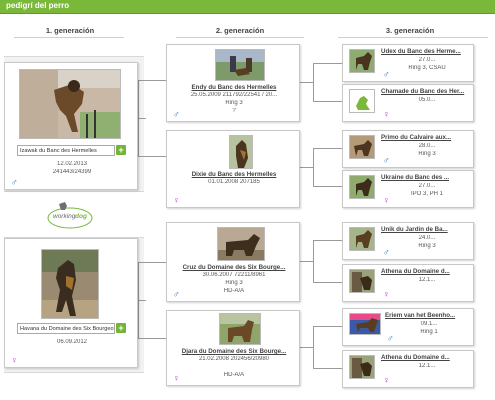 The image size is (495, 400). I want to click on column-heading-gen2: 2. generación, so click(240, 30).